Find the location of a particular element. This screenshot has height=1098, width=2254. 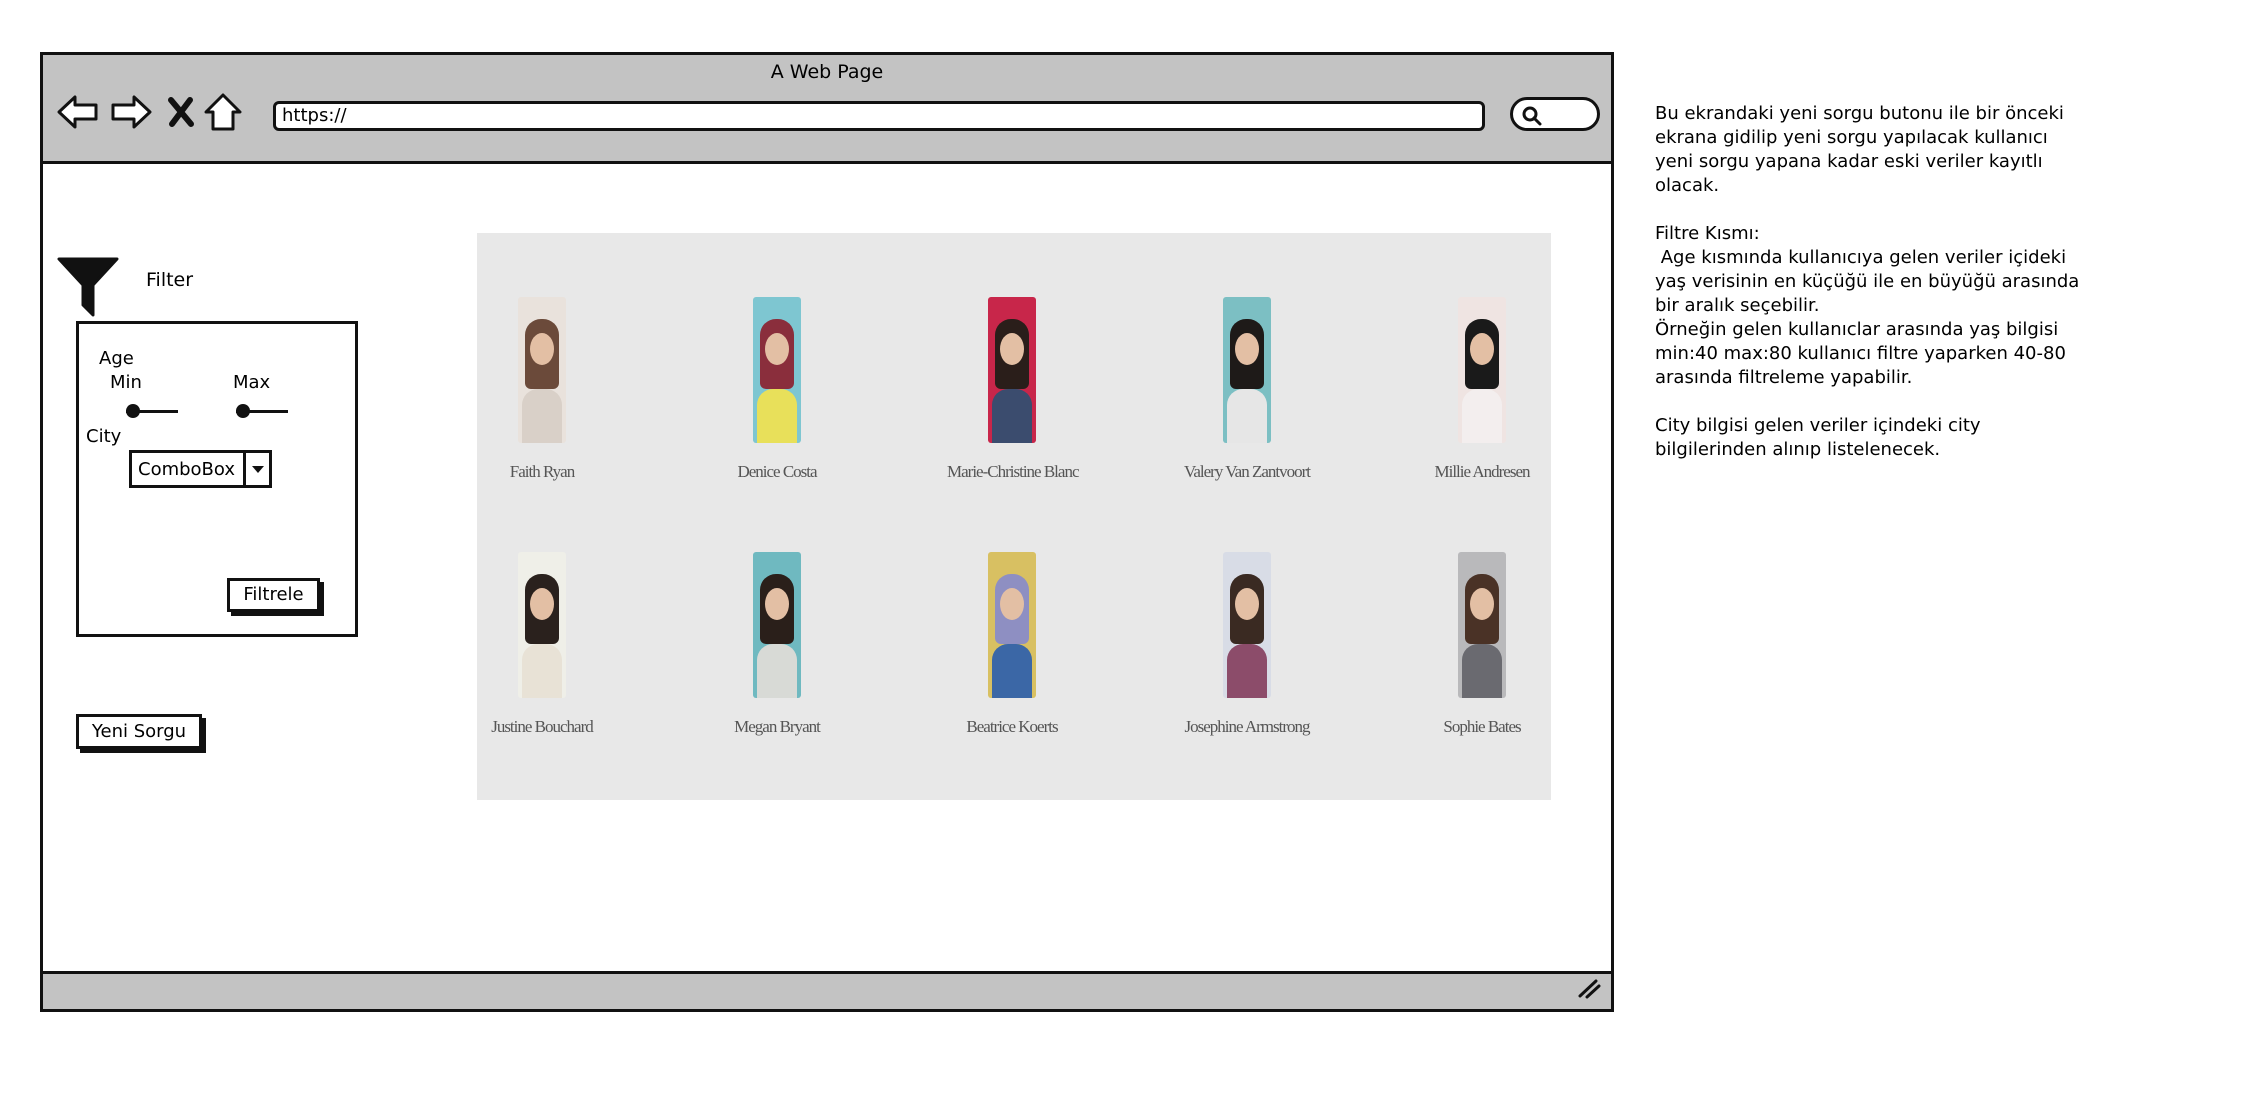

forward-arrow-icon is located at coordinates (131, 112).